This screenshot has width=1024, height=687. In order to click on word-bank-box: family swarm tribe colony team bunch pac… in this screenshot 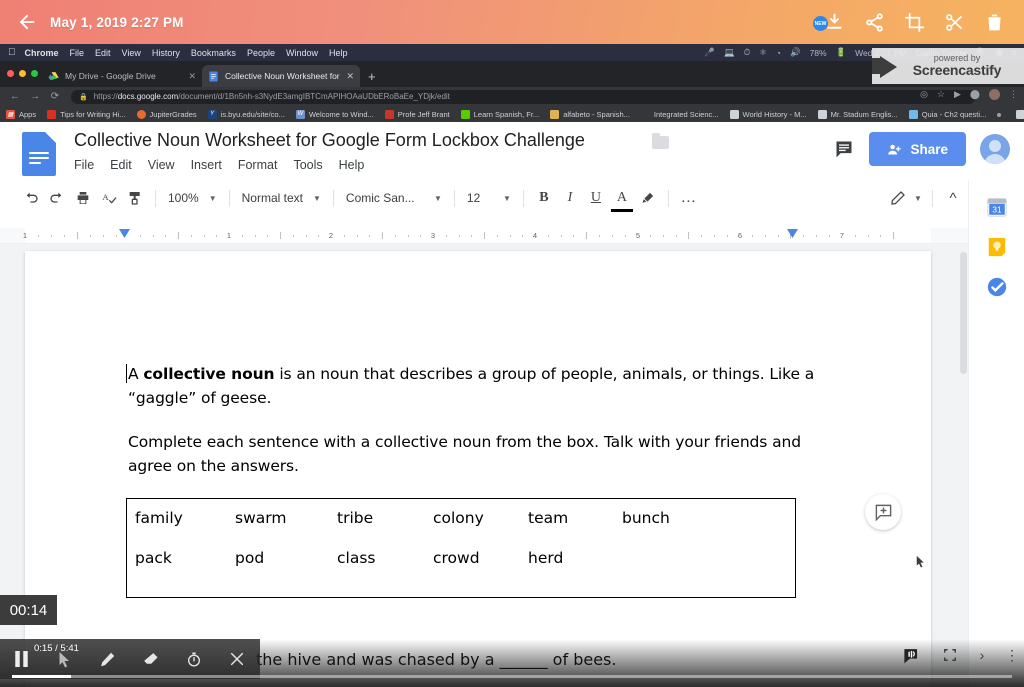, I will do `click(461, 548)`.